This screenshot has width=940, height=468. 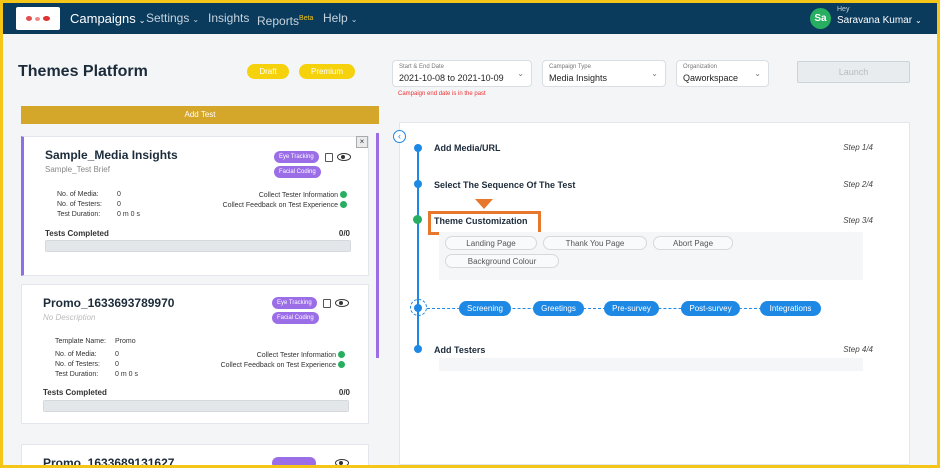 What do you see at coordinates (285, 18) in the screenshot?
I see `nav-reports: ReportsBeta` at bounding box center [285, 18].